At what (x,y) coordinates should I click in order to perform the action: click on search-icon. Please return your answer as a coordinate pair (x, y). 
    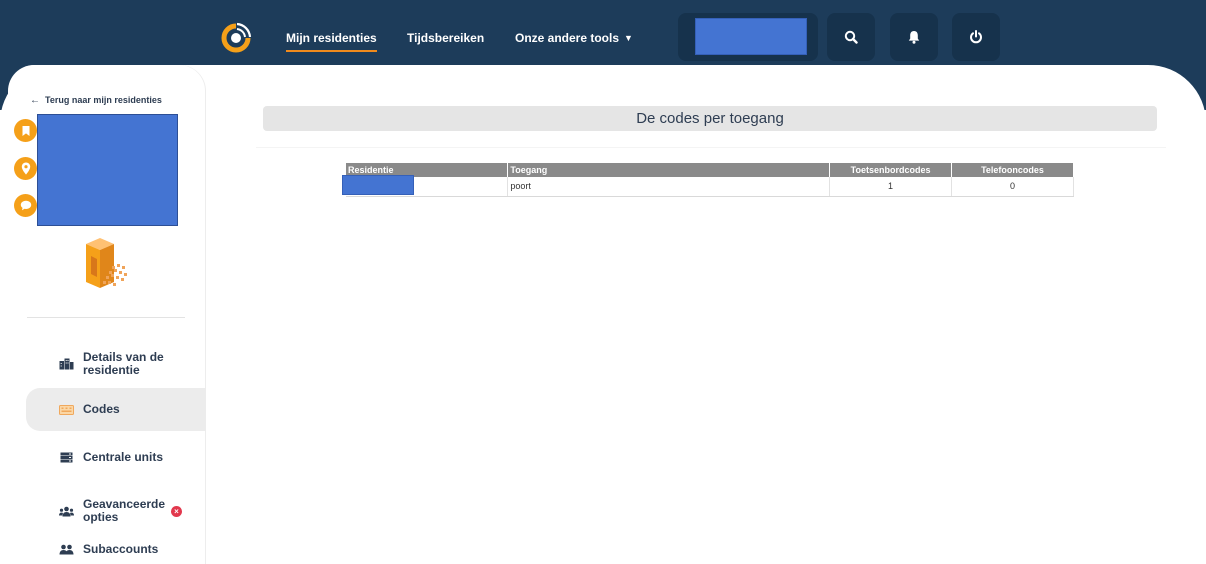
    Looking at the image, I should click on (851, 37).